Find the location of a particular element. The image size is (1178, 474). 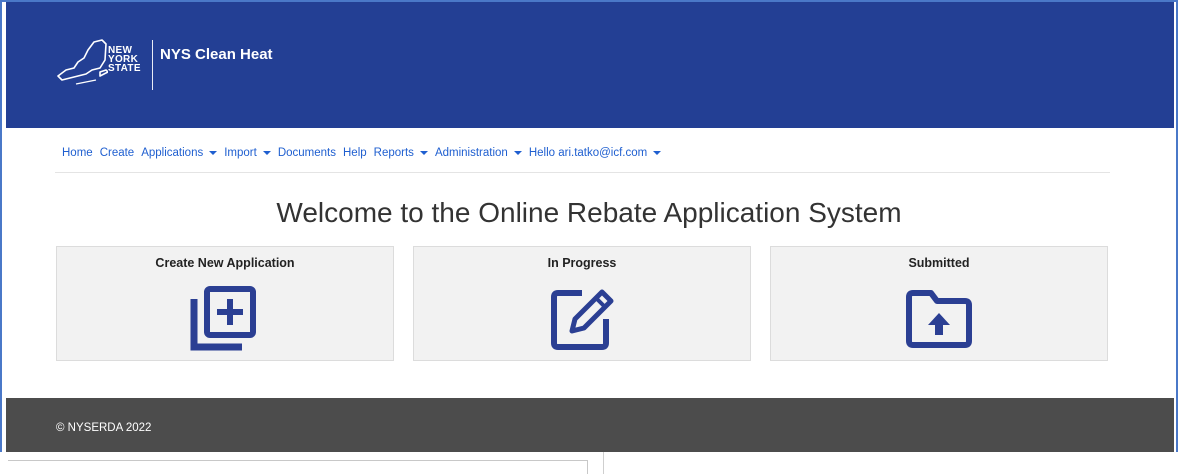

card-title: Create New Application is located at coordinates (225, 263).